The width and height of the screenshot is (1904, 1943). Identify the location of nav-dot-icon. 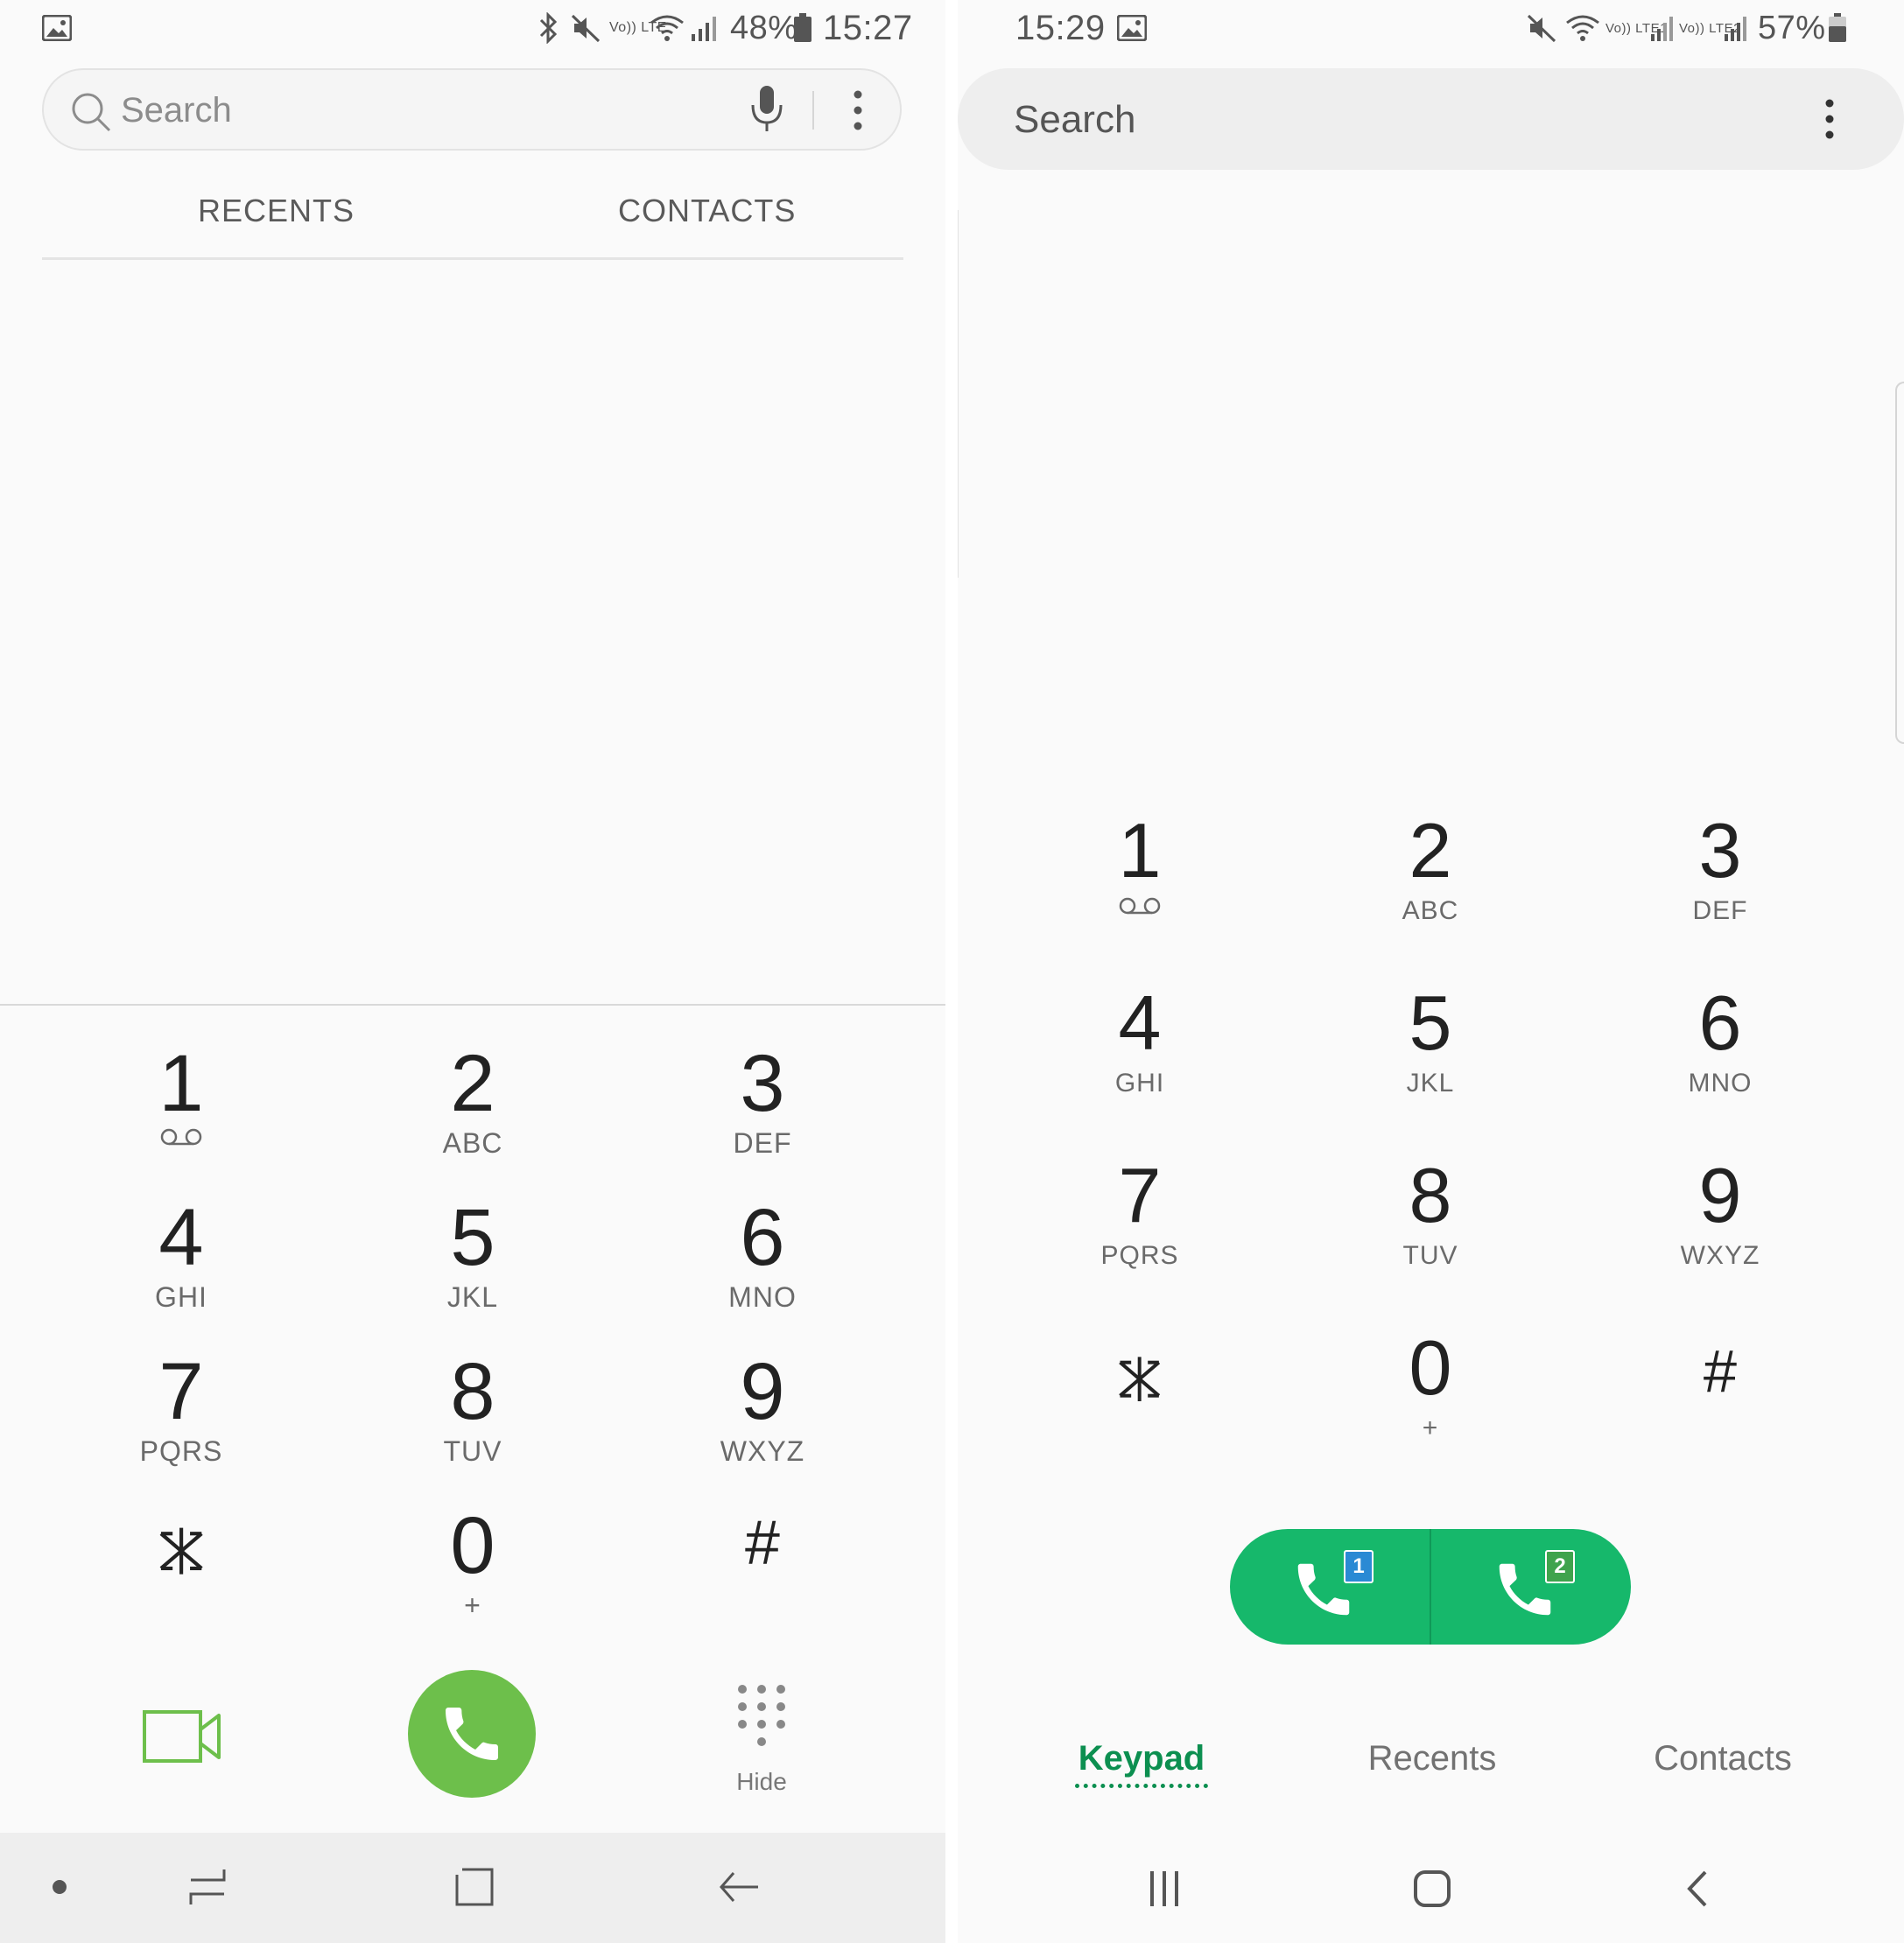
(60, 1887).